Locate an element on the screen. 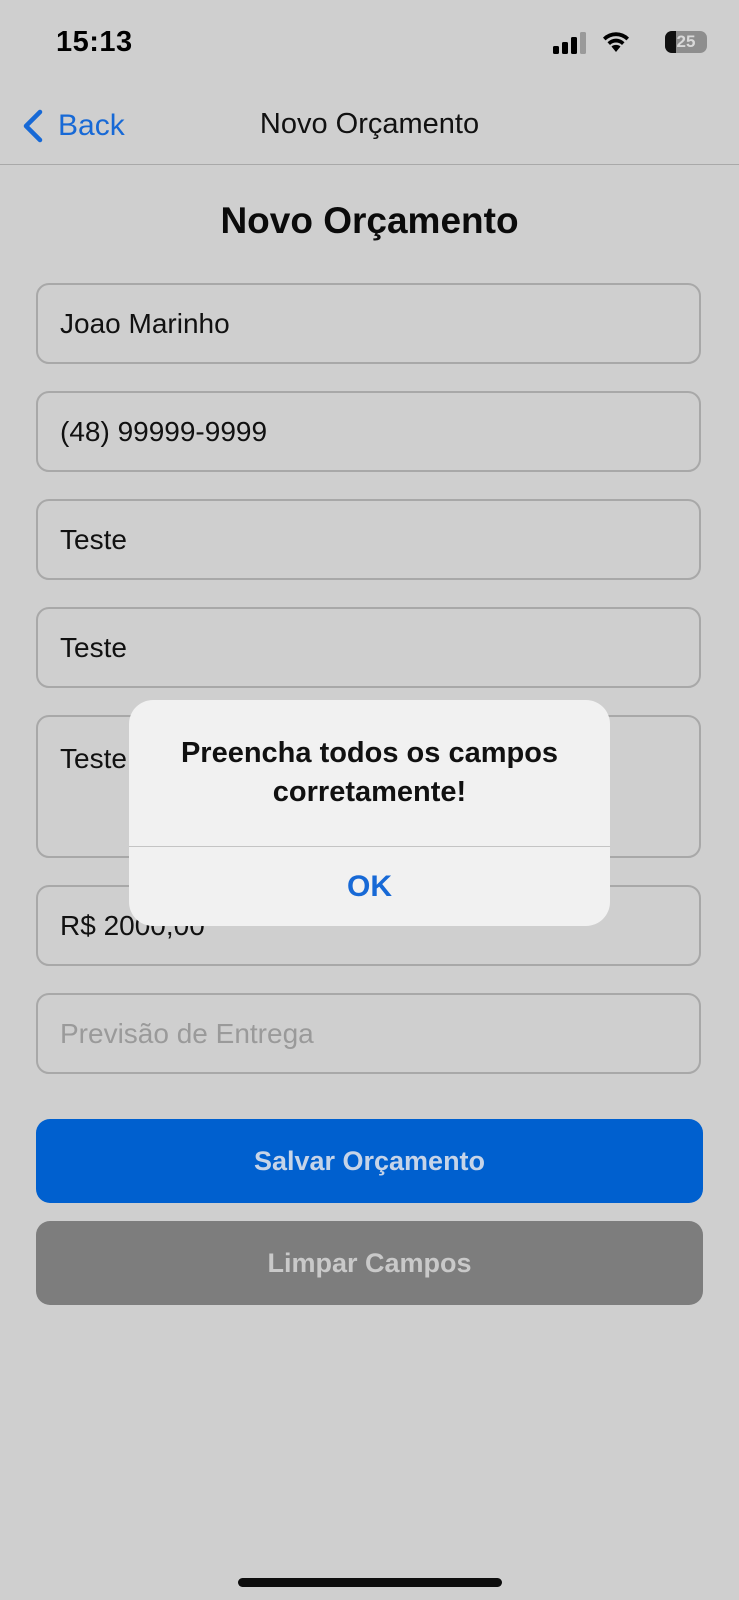 The width and height of the screenshot is (739, 1600). status-bar: 15:13 25 is located at coordinates (369, 45).